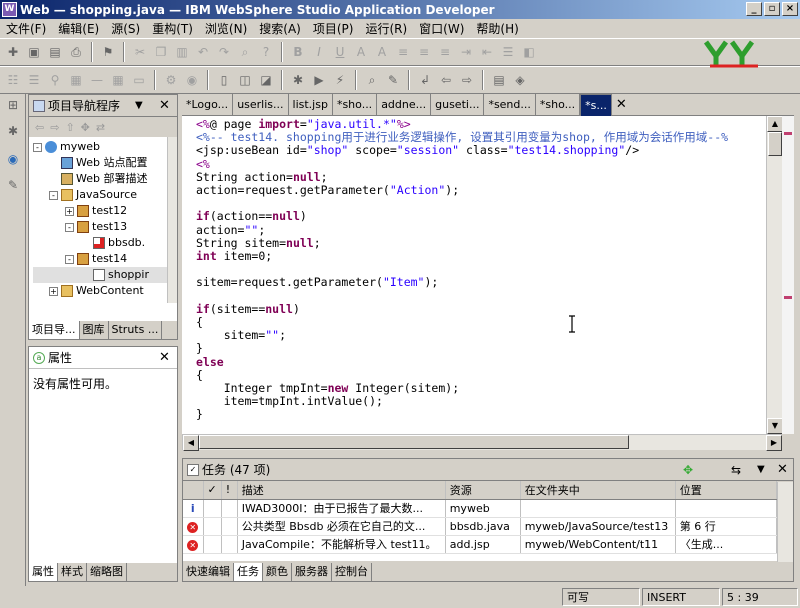 This screenshot has height=608, width=800. What do you see at coordinates (224, 52) in the screenshot?
I see `redo-icon: ↷` at bounding box center [224, 52].